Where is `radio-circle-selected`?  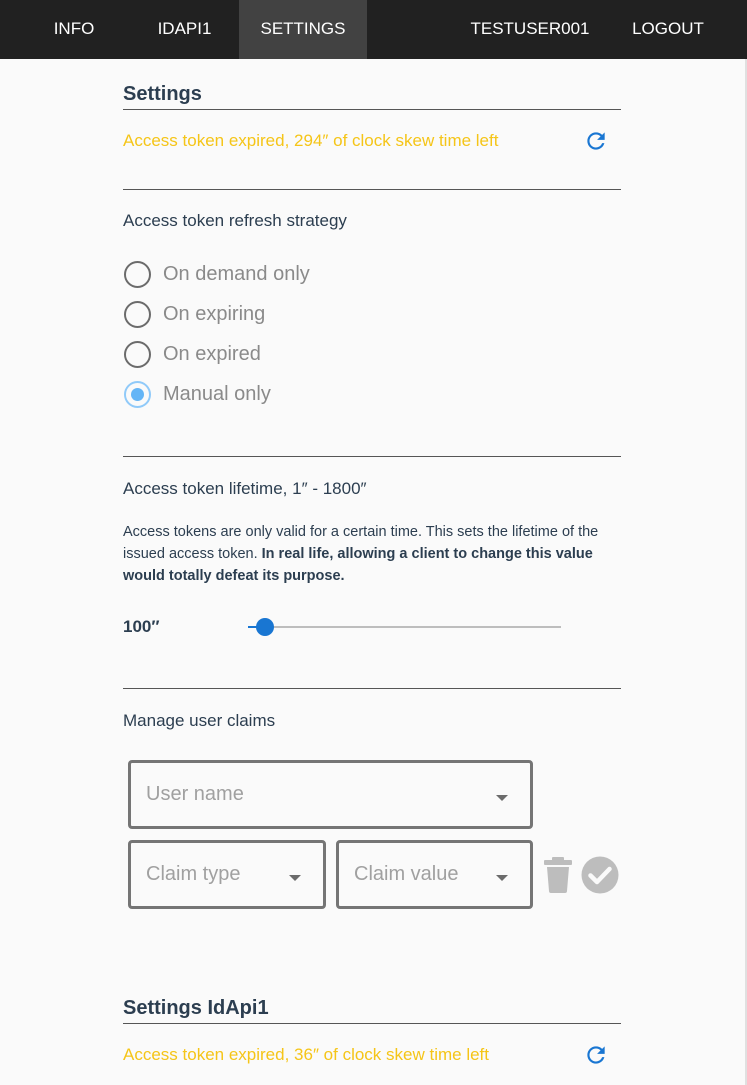 radio-circle-selected is located at coordinates (137, 394).